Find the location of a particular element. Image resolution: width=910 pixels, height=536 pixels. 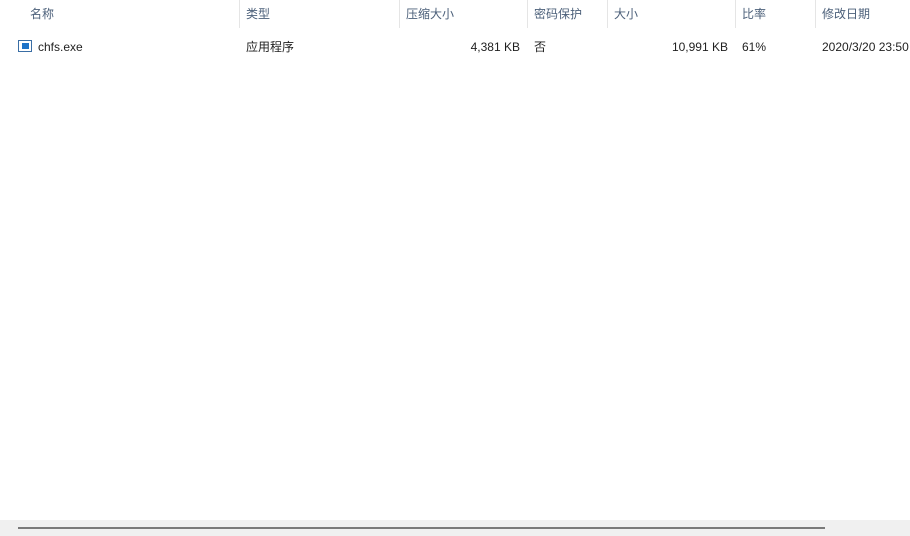

column-password: 密码保护 is located at coordinates (568, 14).